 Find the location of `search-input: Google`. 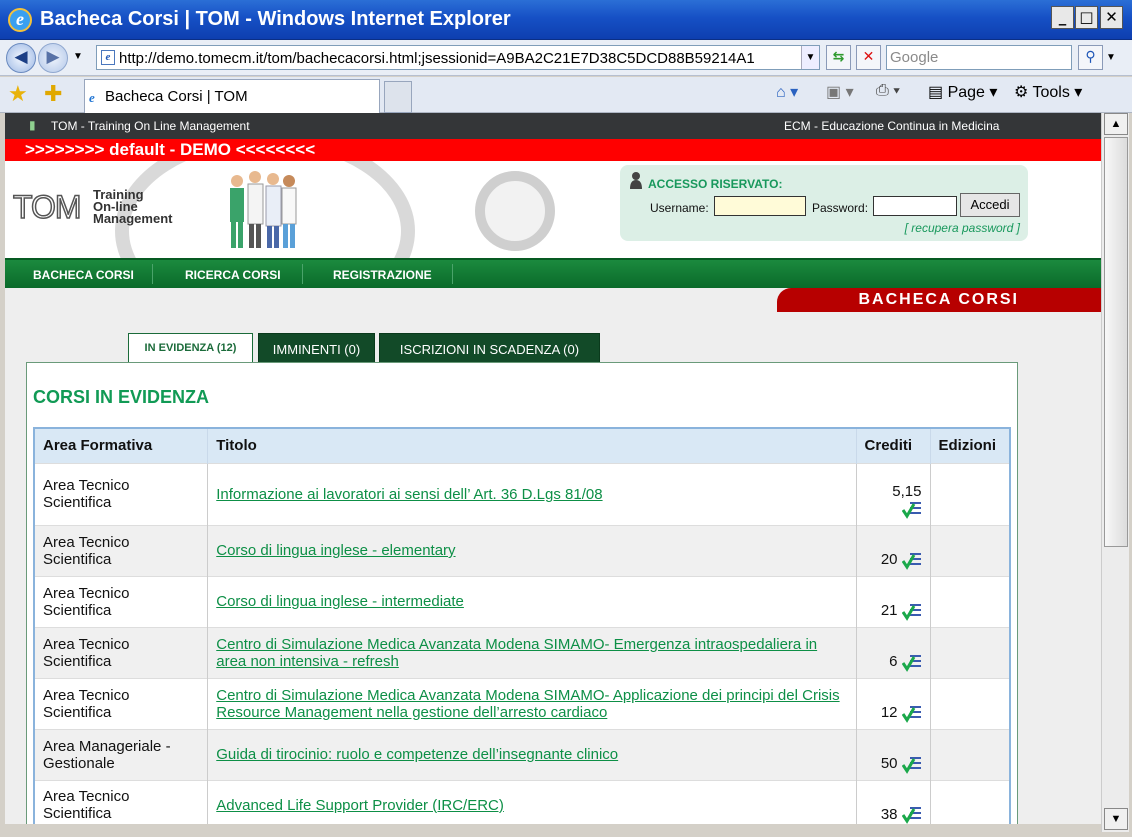

search-input: Google is located at coordinates (979, 57).